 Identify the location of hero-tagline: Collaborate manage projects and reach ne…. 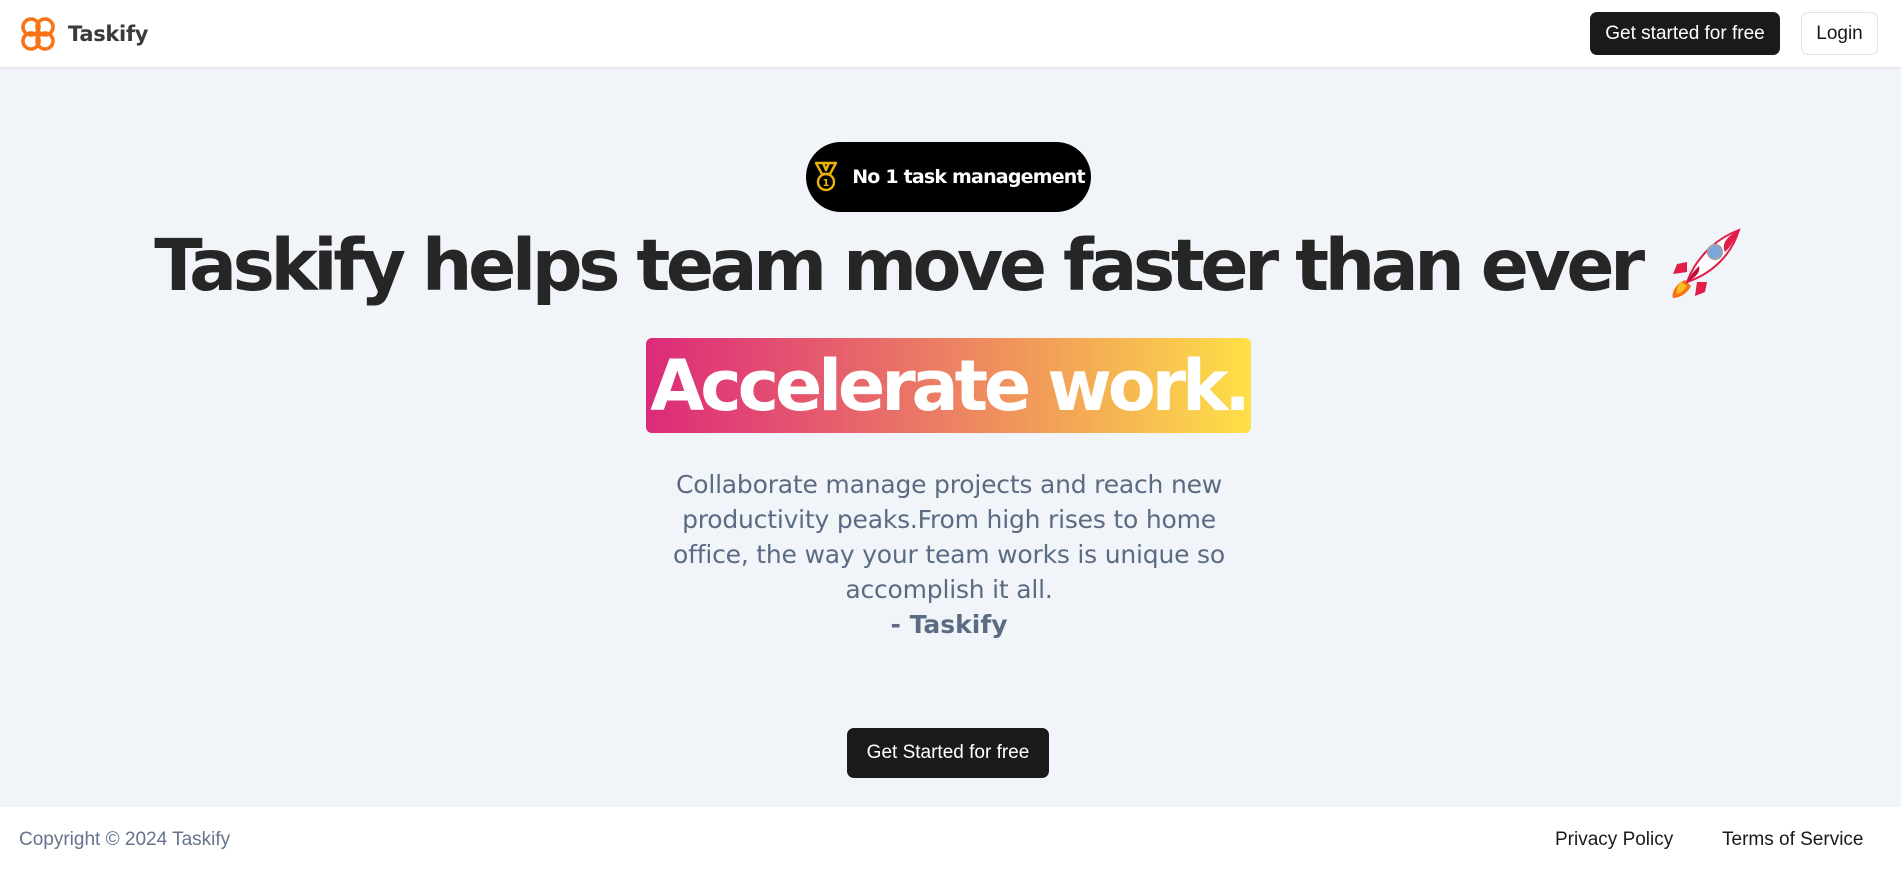
(949, 537).